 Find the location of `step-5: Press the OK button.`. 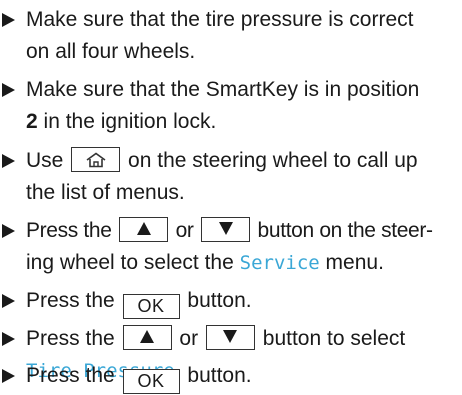

step-5: Press the OK button. is located at coordinates (231, 302).